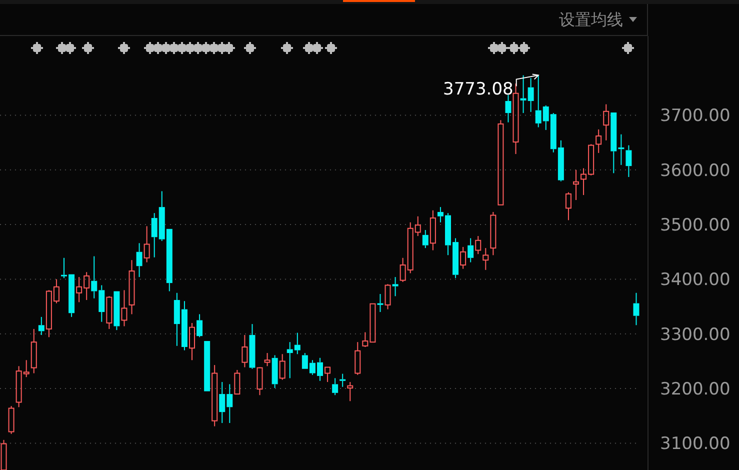 The width and height of the screenshot is (739, 470). Describe the element at coordinates (695, 390) in the screenshot. I see `axis-label: 3200.00` at that location.